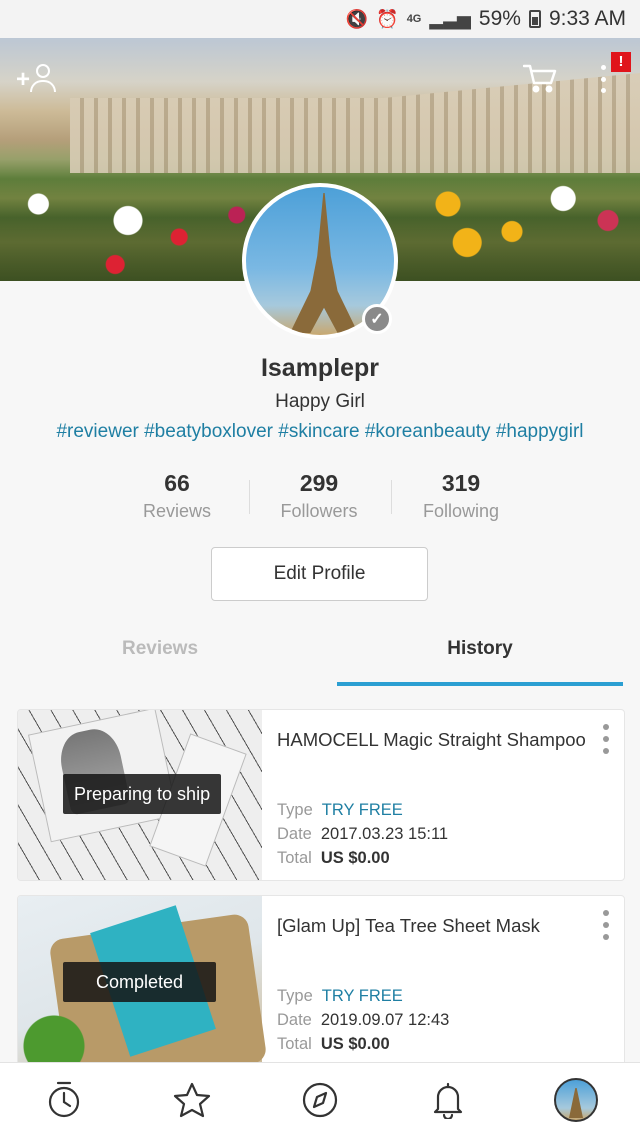 The height and width of the screenshot is (1137, 640). What do you see at coordinates (385, 1020) in the screenshot?
I see `date-value: 2019.09.07 12:43` at bounding box center [385, 1020].